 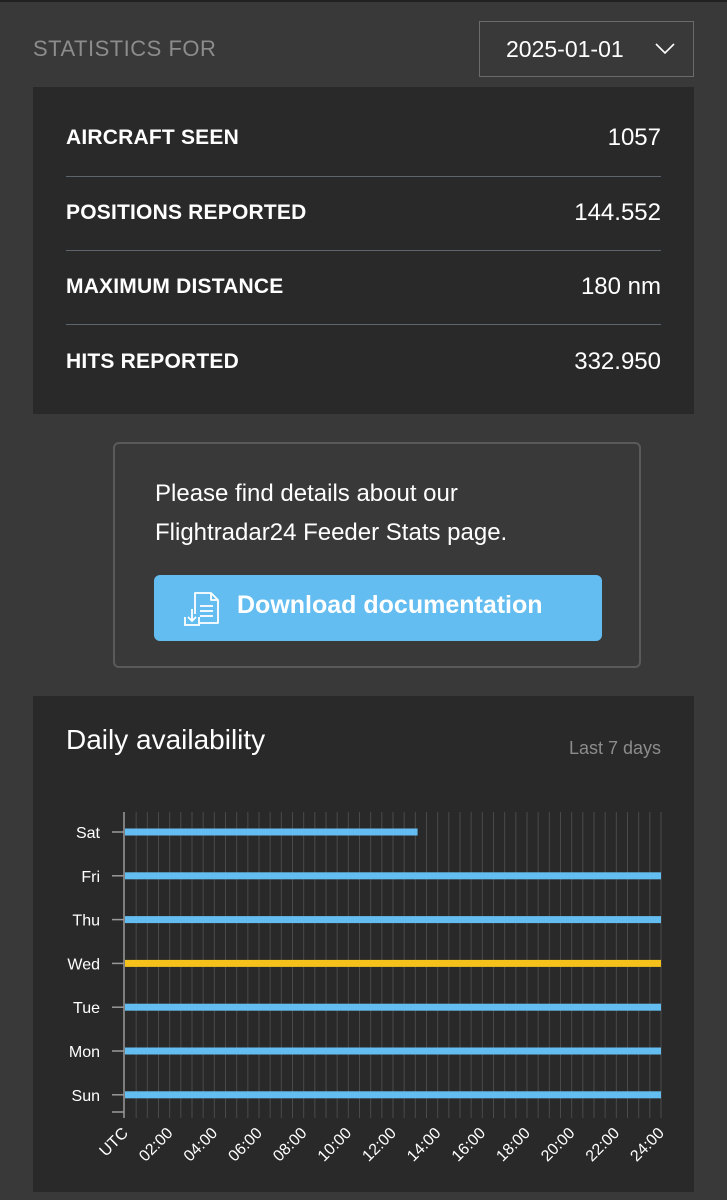 I want to click on availability-title: Daily availability, so click(x=166, y=739).